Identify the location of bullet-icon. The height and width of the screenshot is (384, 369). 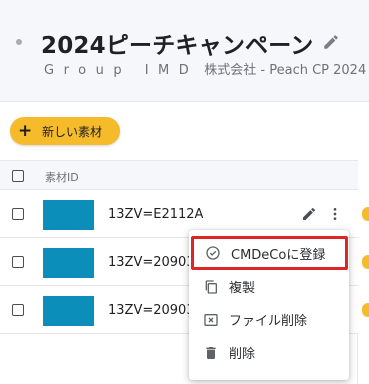
(19, 42).